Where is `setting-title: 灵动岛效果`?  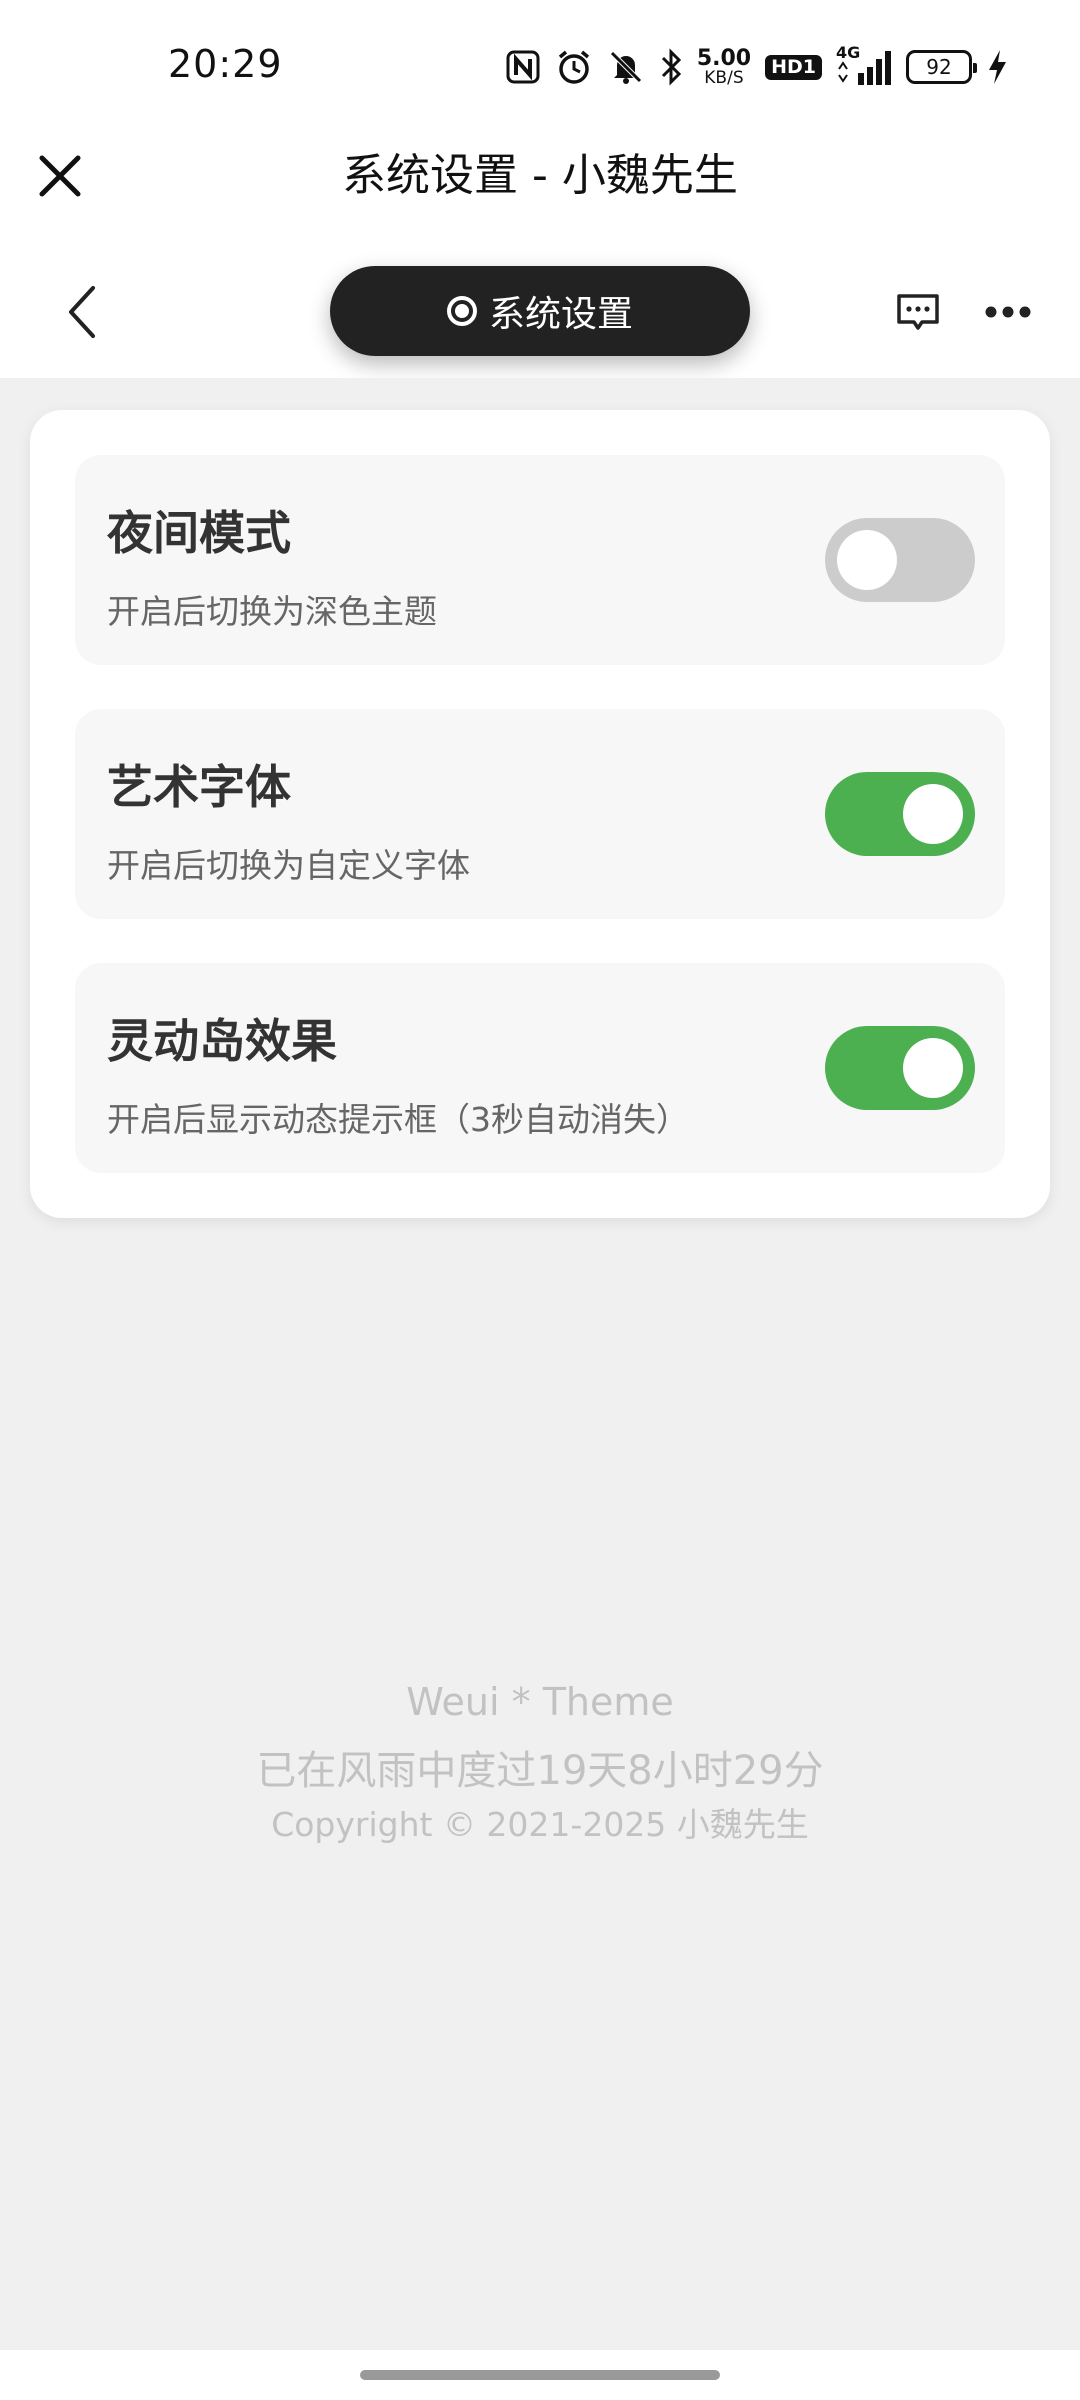
setting-title: 灵动岛效果 is located at coordinates (222, 1041).